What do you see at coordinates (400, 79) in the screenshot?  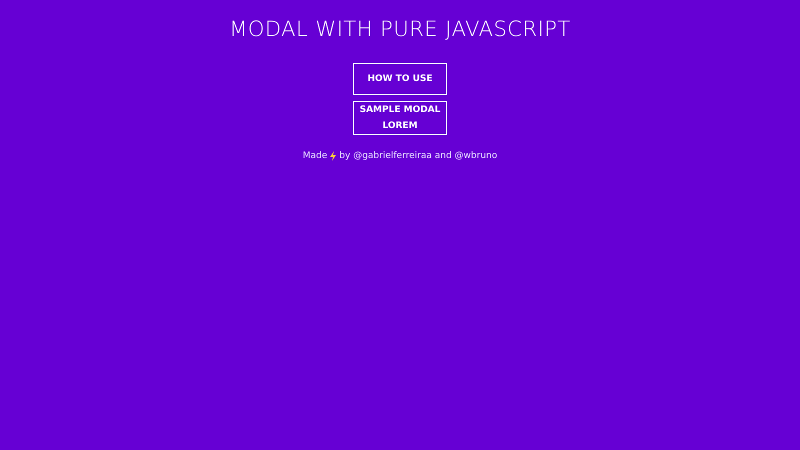 I see `modal-button: HOW TO USE` at bounding box center [400, 79].